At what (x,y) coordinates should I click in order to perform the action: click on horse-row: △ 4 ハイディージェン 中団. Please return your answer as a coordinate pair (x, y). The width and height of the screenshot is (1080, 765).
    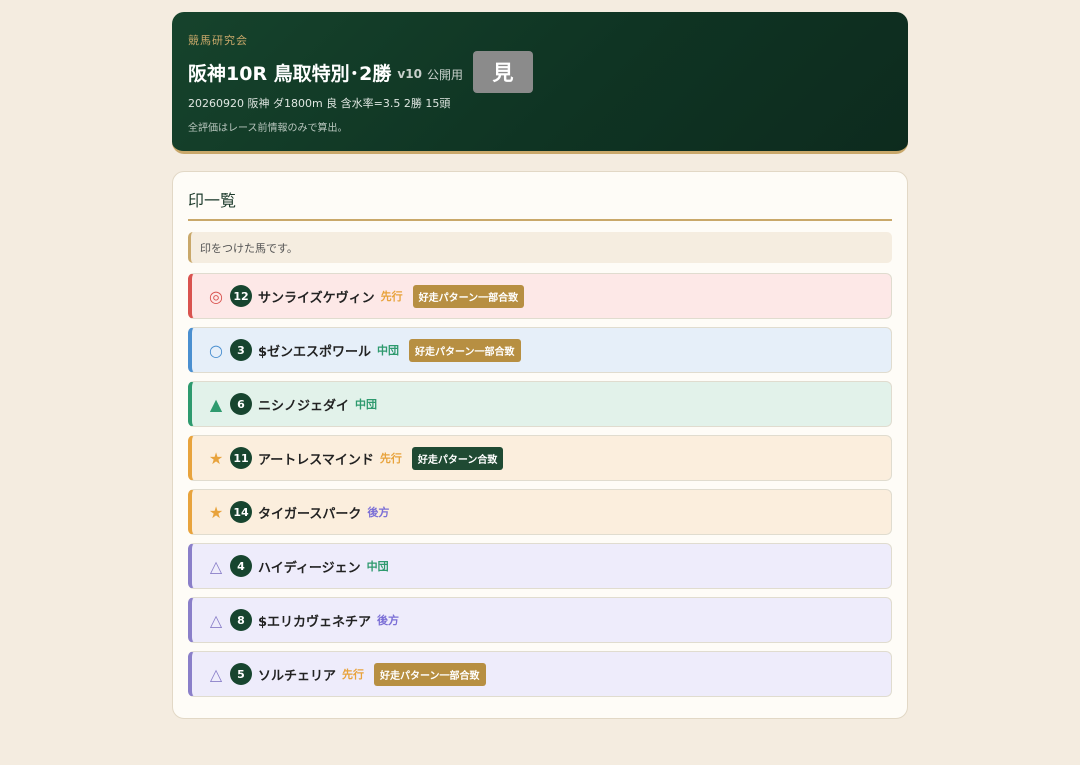
    Looking at the image, I should click on (540, 566).